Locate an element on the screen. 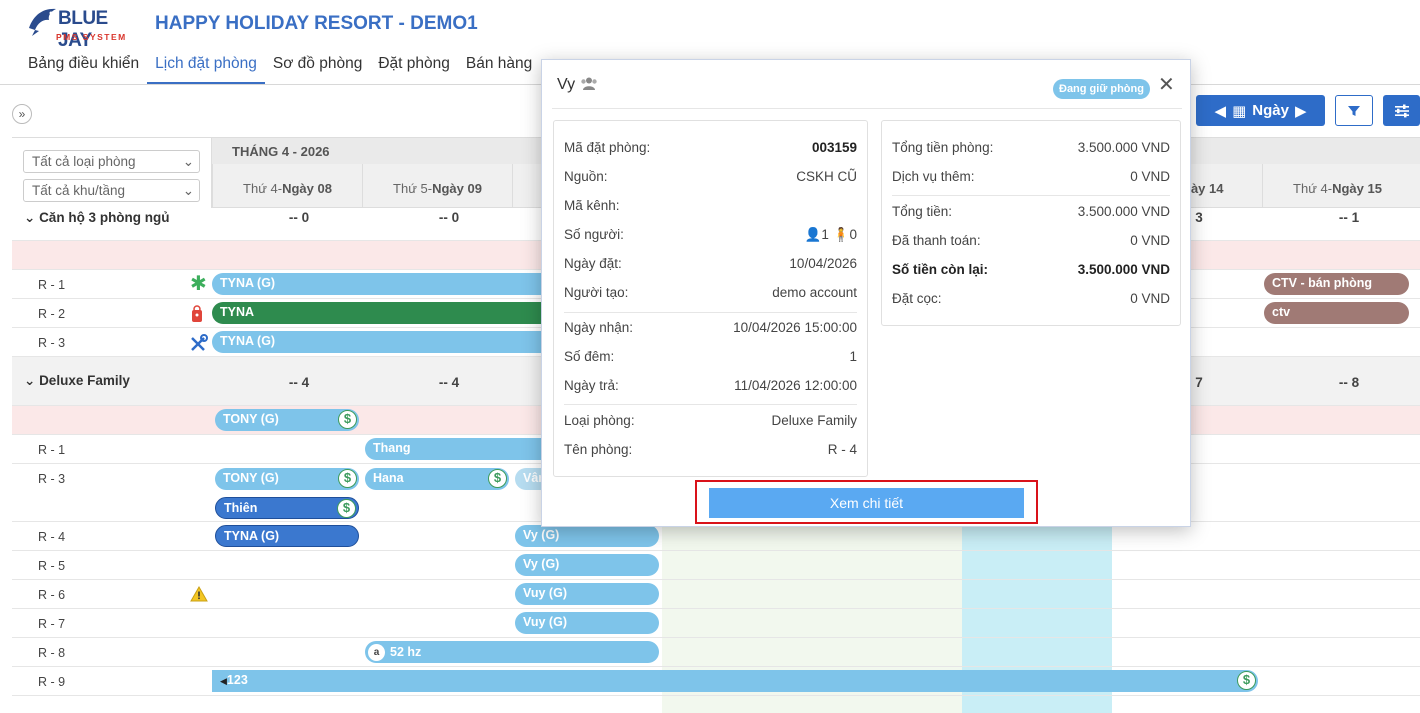  booking-bar: TYNA is located at coordinates (382, 313).